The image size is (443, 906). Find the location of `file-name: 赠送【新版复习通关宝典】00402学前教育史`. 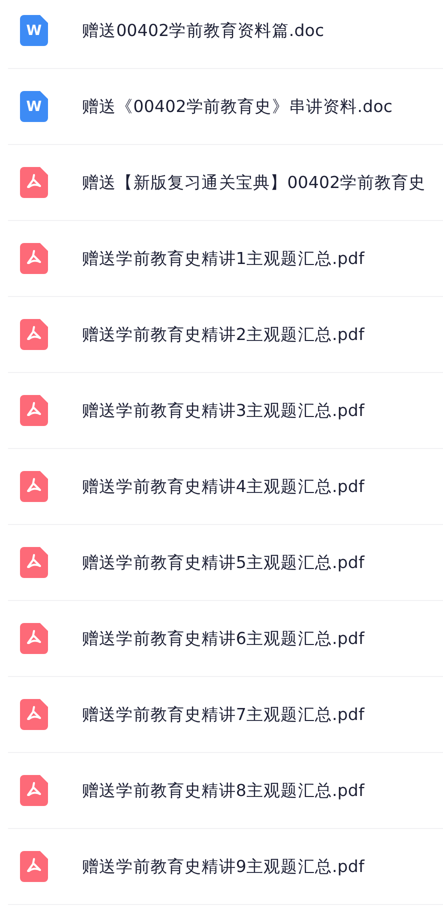

file-name: 赠送【新版复习通关宝典】00402学前教育史 is located at coordinates (254, 183).